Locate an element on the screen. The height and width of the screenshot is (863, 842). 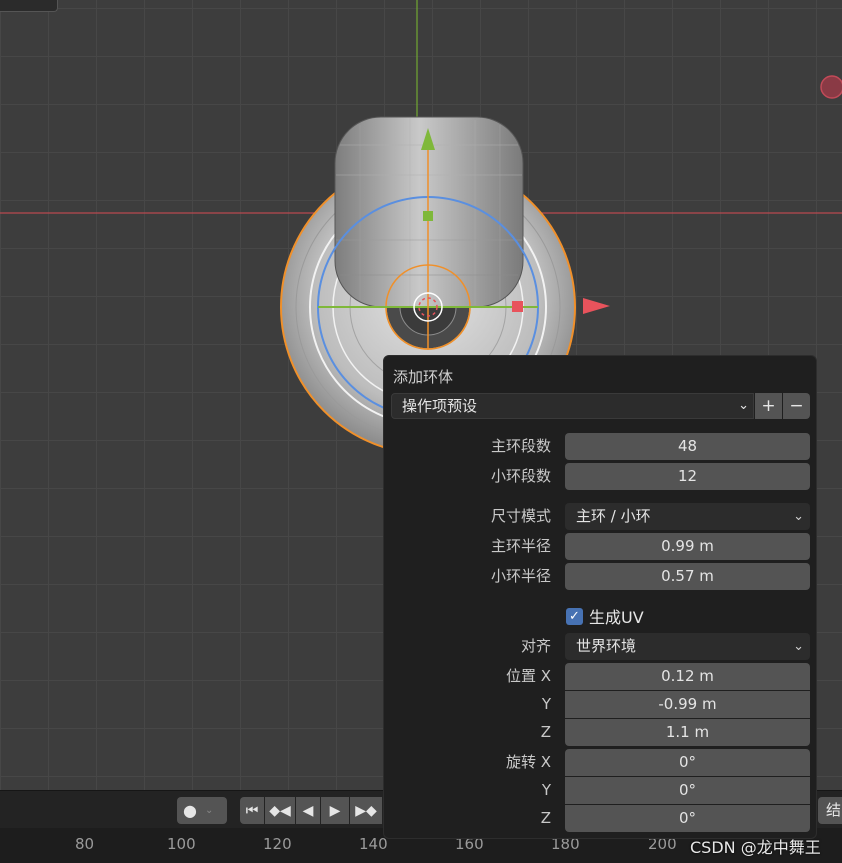
record-icon: ● is located at coordinates (190, 810).